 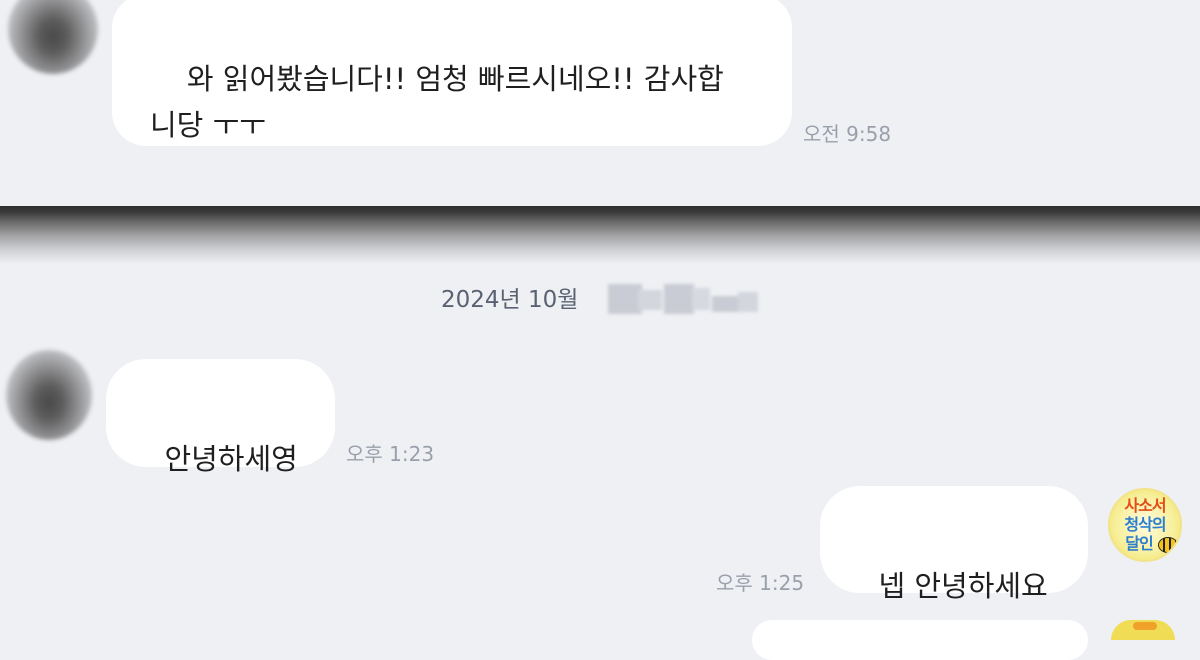 I want to click on message-time: 오후 1:23, so click(x=390, y=454).